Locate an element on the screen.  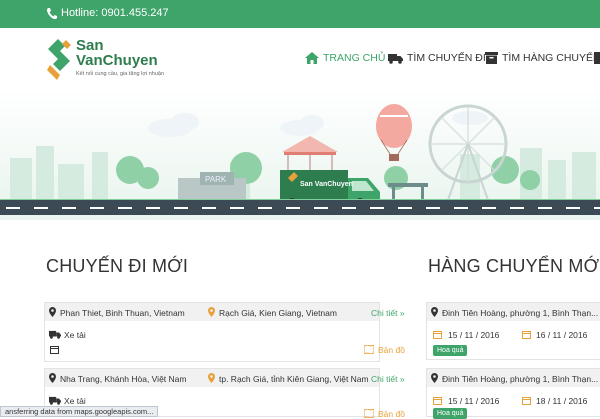
logo-slogan: Kết nối cung cầu, gia tăng lợi nhuận is located at coordinates (120, 74).